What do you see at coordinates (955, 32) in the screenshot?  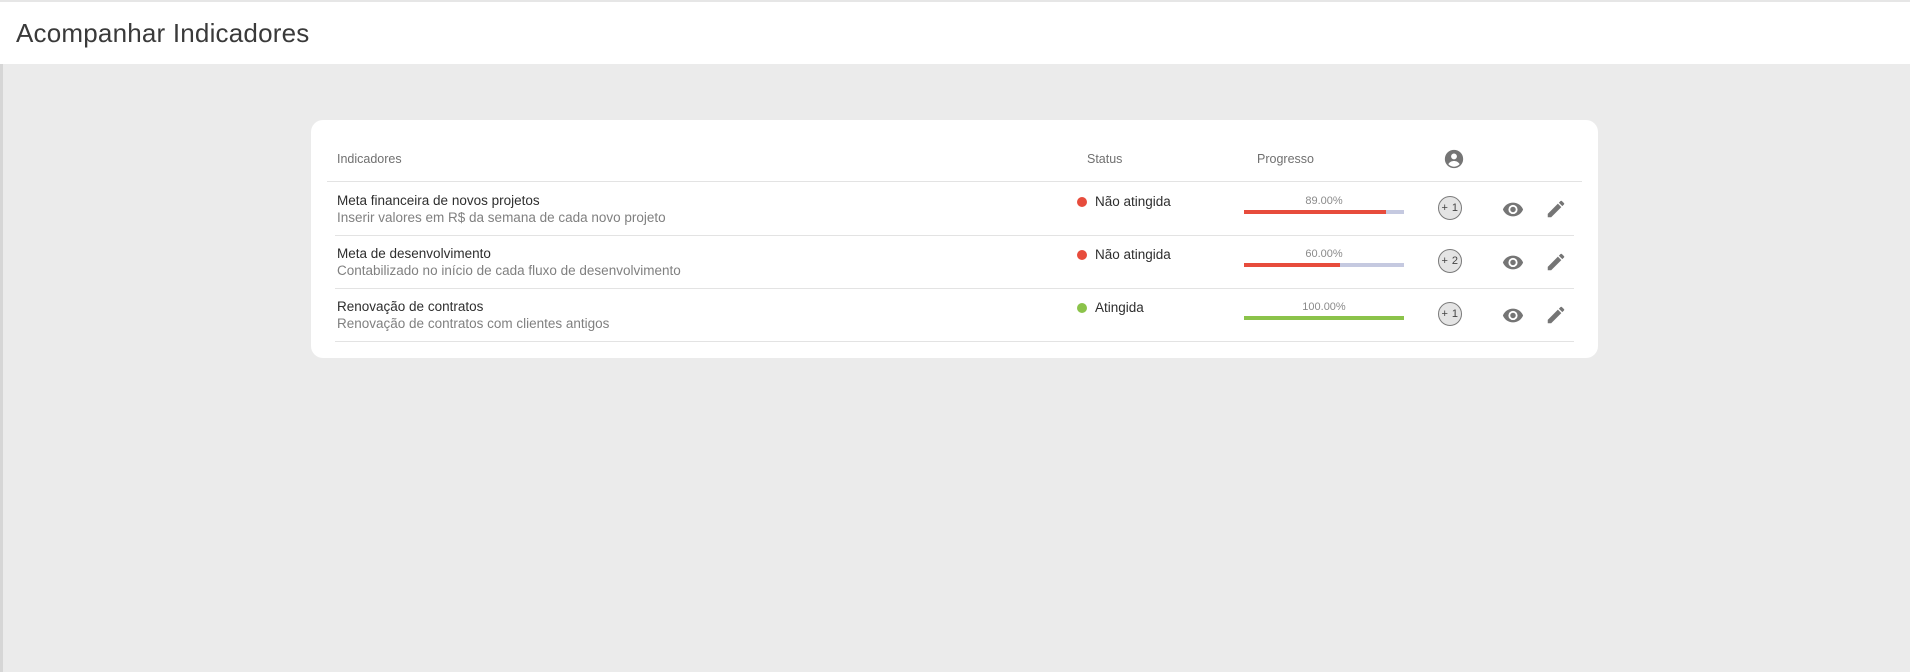 I see `page-header: Acompanhar Indicadores` at bounding box center [955, 32].